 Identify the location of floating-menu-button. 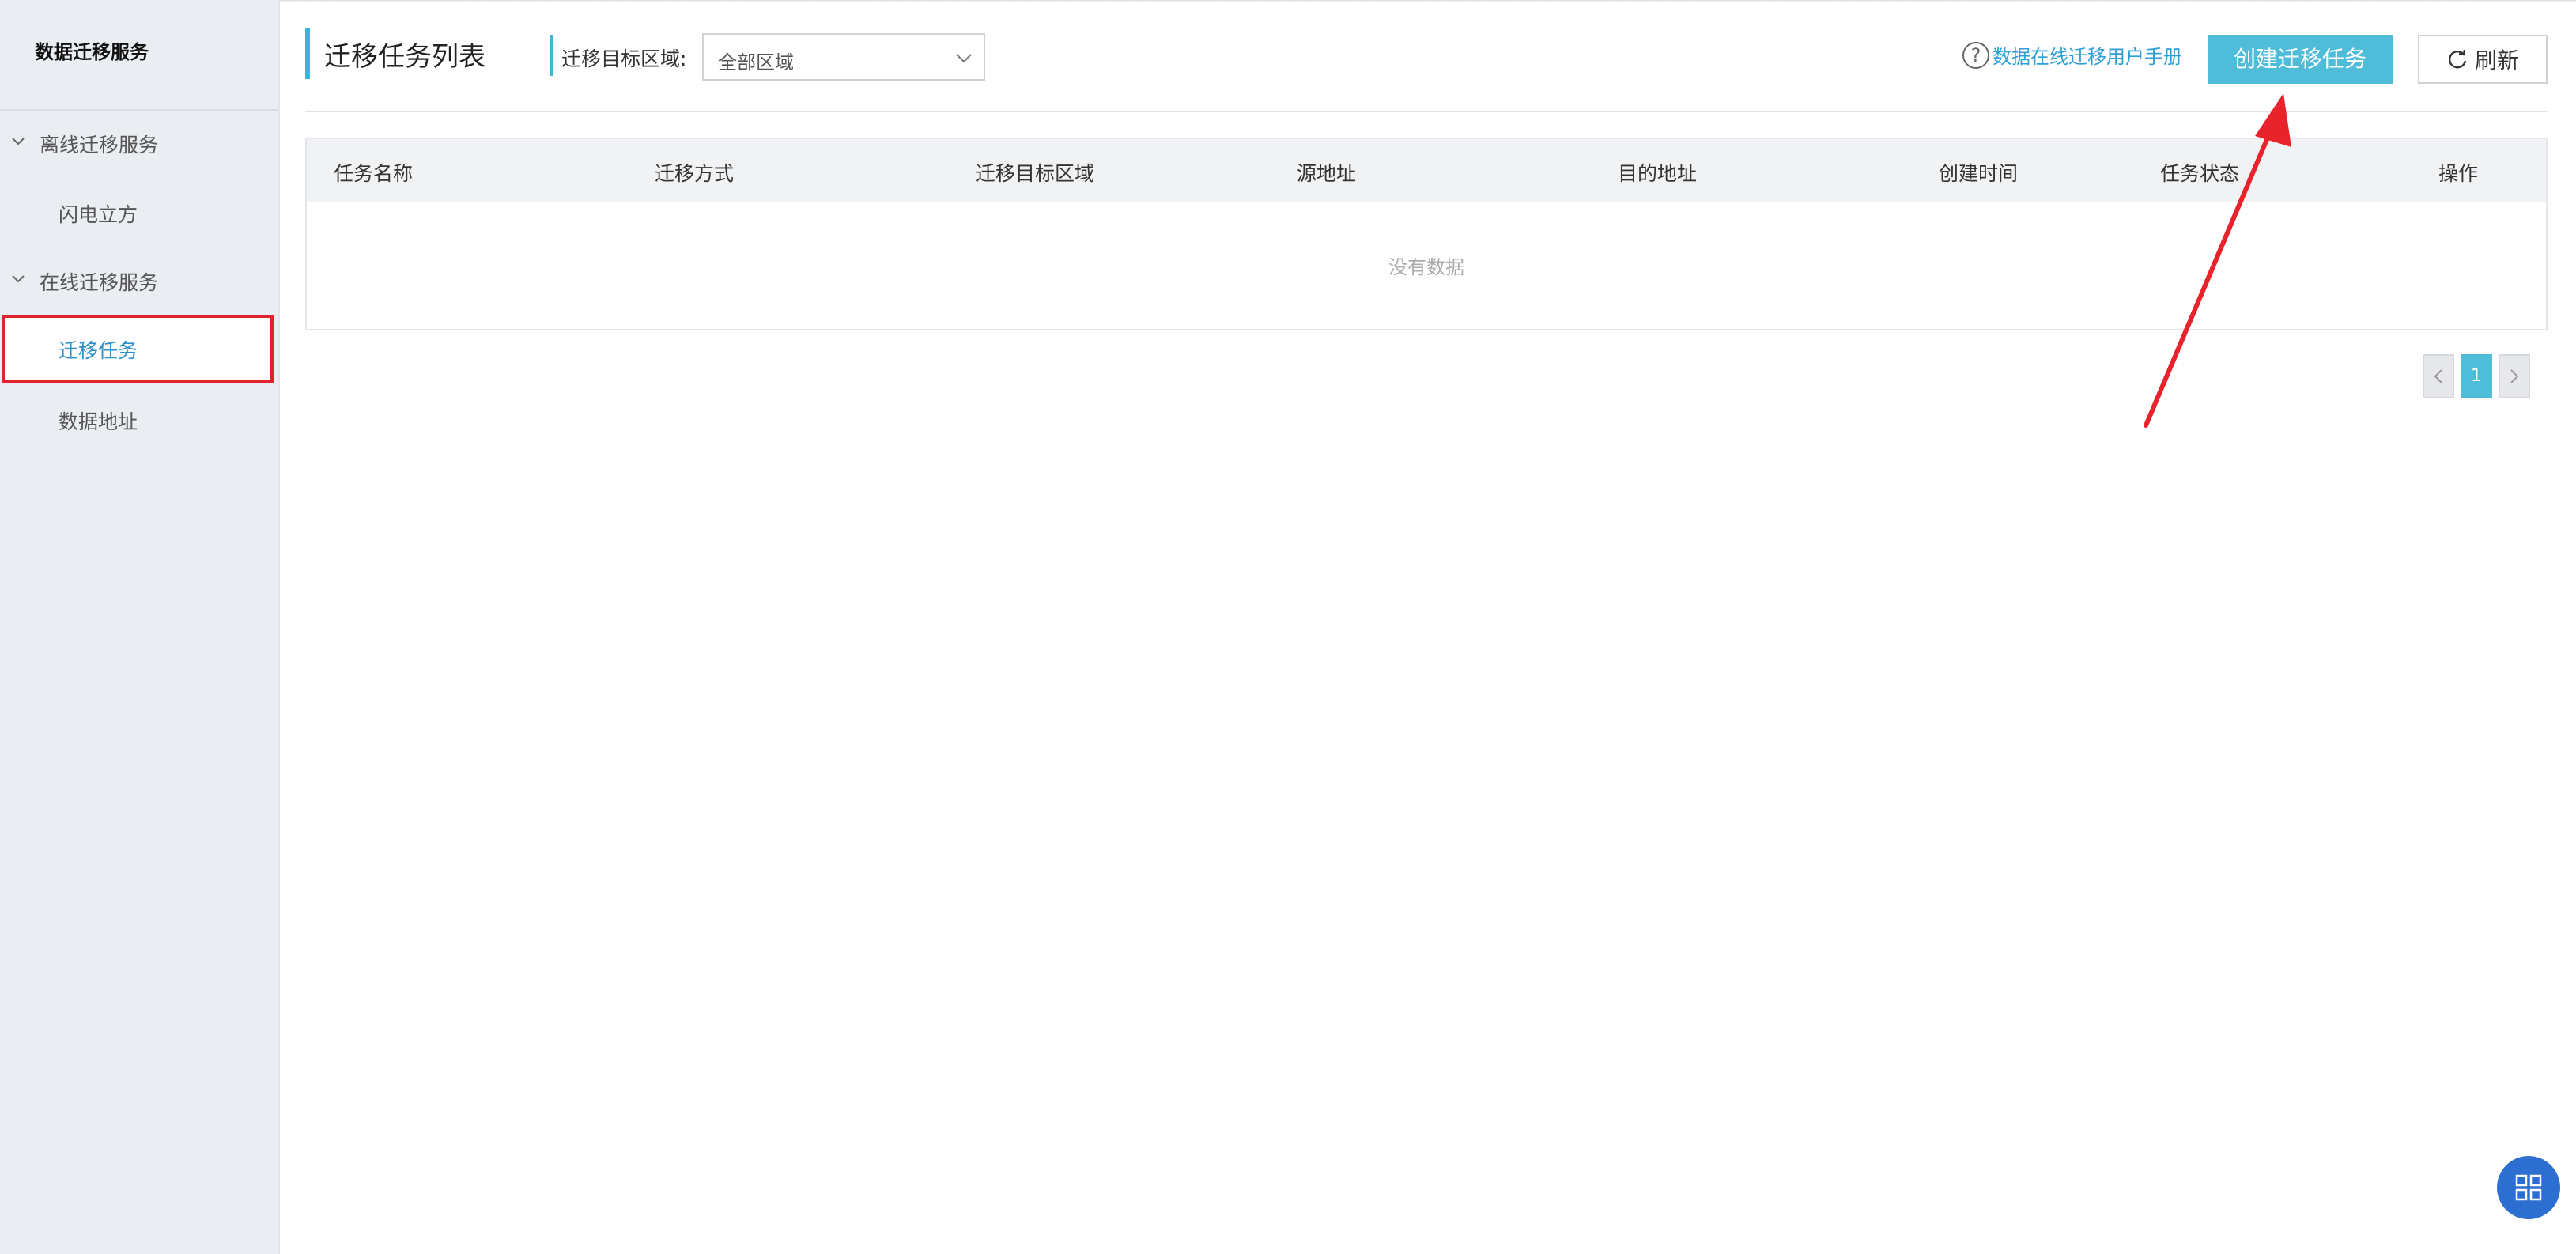
(2528, 1187).